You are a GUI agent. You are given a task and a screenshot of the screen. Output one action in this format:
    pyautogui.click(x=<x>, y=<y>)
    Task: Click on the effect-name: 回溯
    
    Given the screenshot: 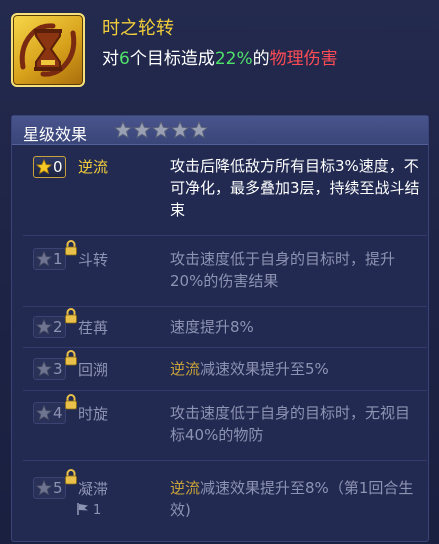 What is the action you would take?
    pyautogui.click(x=93, y=370)
    